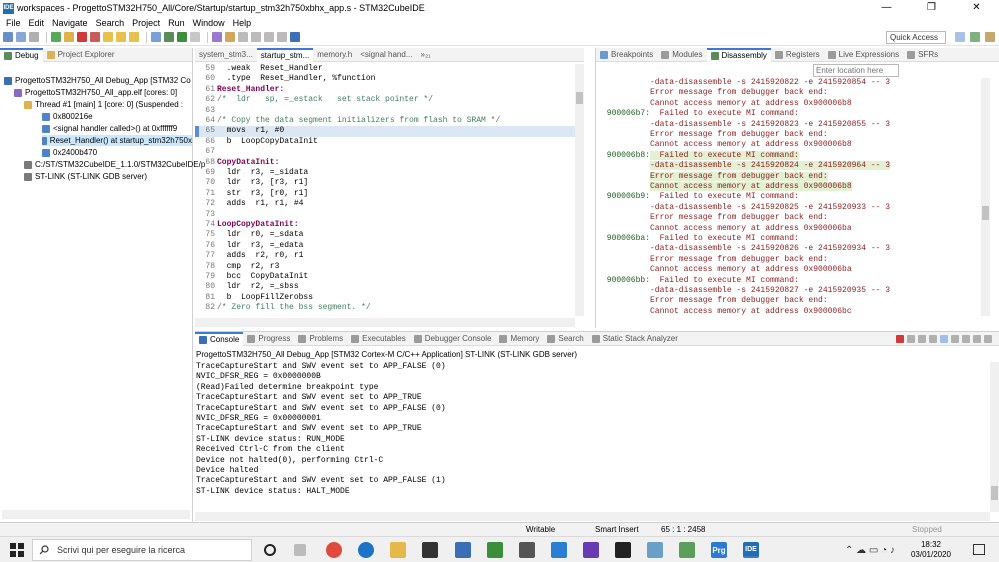 This screenshot has height=562, width=999. Describe the element at coordinates (863, 55) in the screenshot. I see `tab-live-expressions: Live Expressions` at that location.